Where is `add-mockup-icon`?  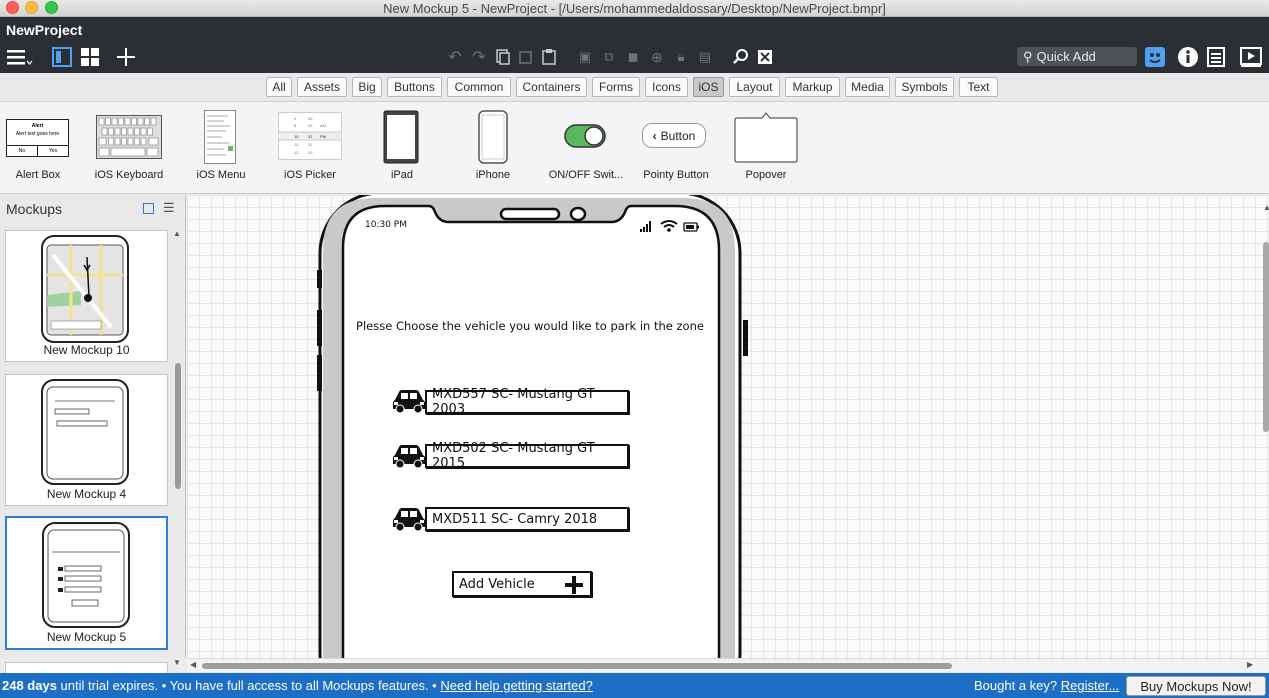
add-mockup-icon is located at coordinates (126, 57).